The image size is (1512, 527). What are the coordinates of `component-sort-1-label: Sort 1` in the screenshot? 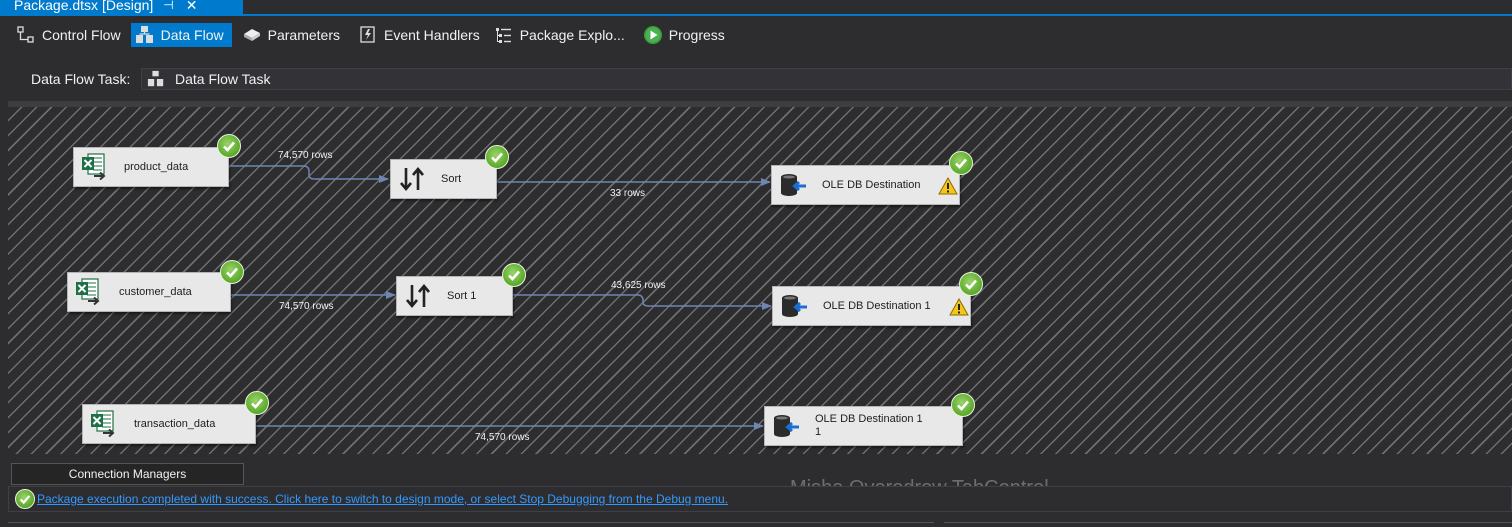 It's located at (462, 295).